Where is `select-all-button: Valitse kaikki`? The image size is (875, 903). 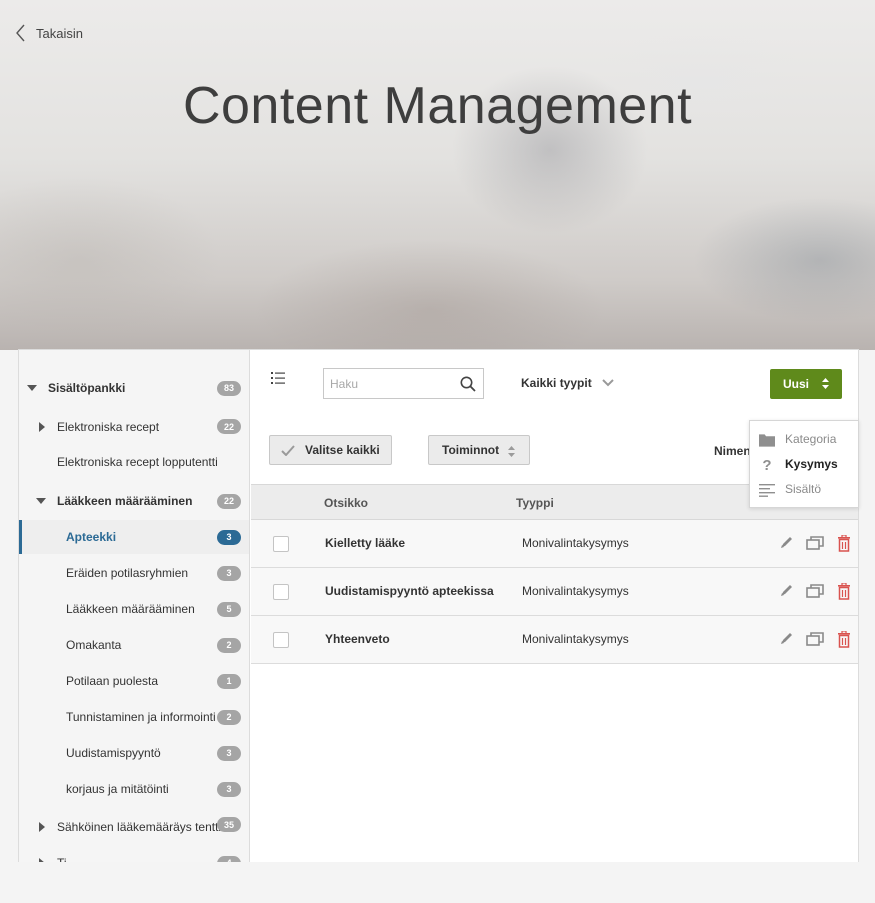 select-all-button: Valitse kaikki is located at coordinates (330, 450).